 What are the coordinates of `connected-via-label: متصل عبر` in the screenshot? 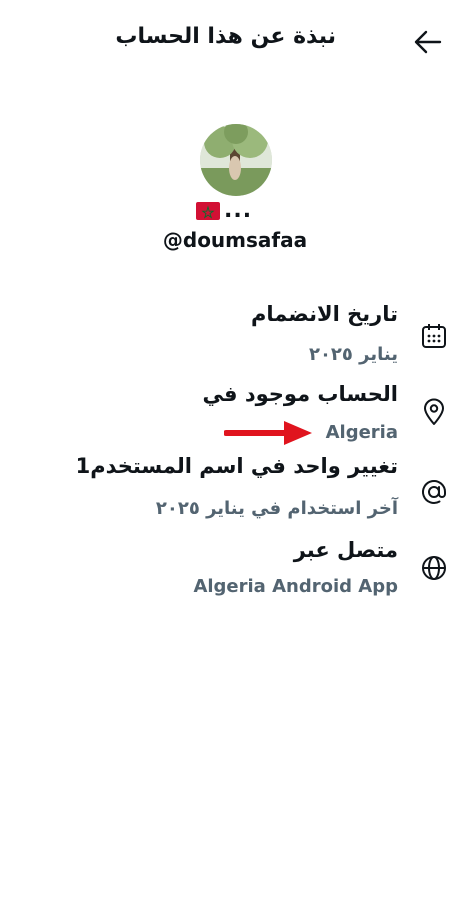 It's located at (345, 550).